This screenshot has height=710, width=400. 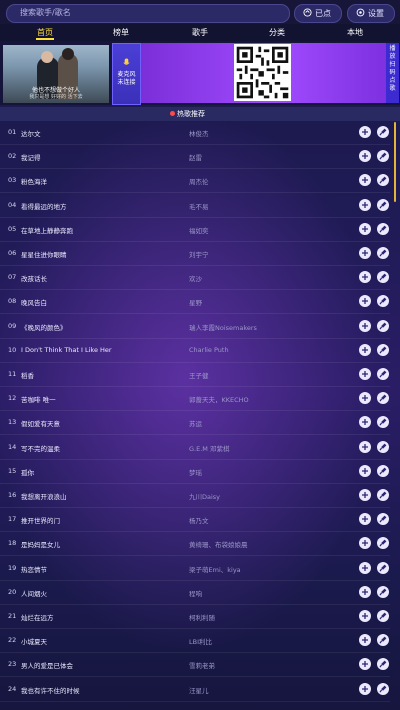 What do you see at coordinates (40, 520) in the screenshot?
I see `song-title: 推开世界的门` at bounding box center [40, 520].